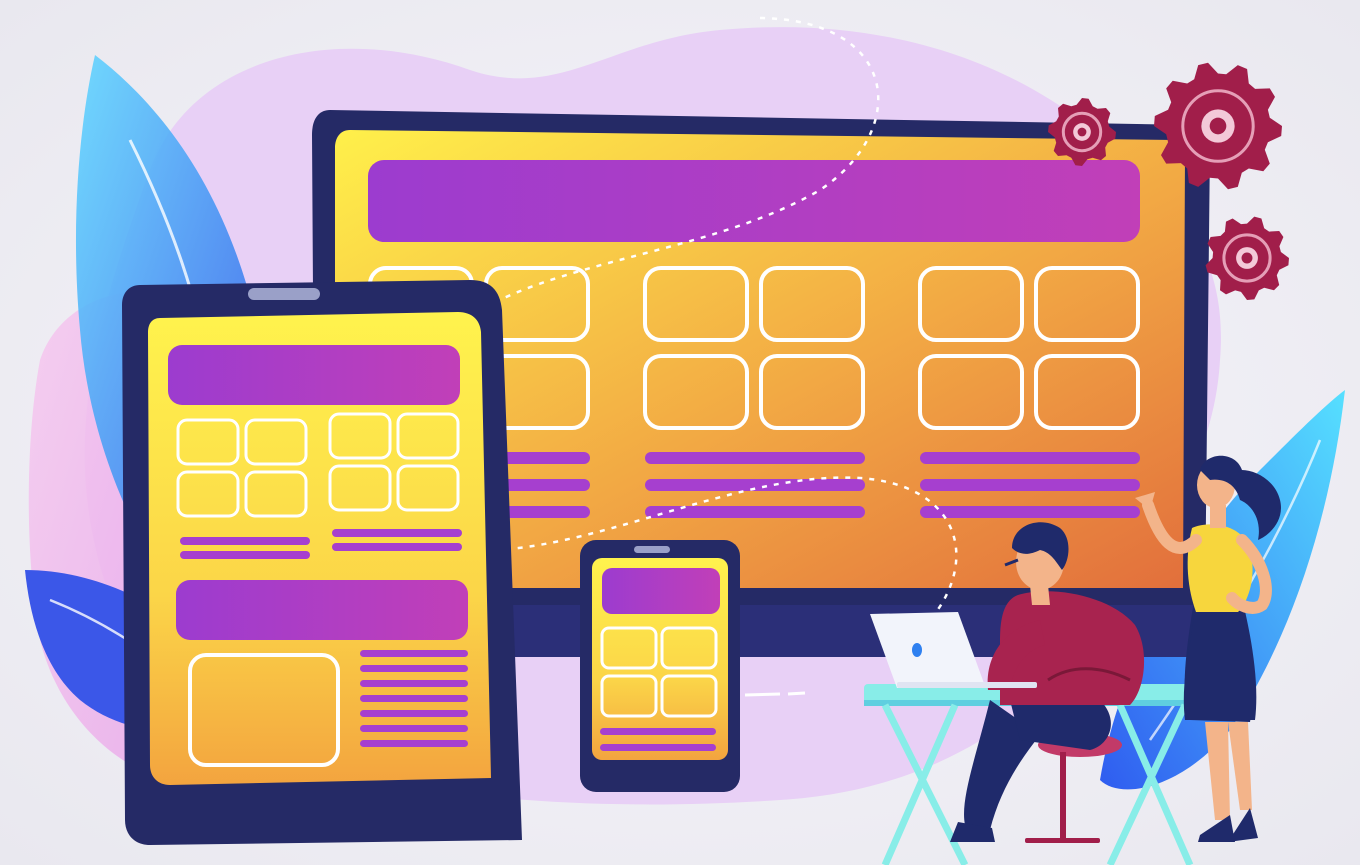  Describe the element at coordinates (284, 294) in the screenshot. I see `tablet-speaker` at that location.